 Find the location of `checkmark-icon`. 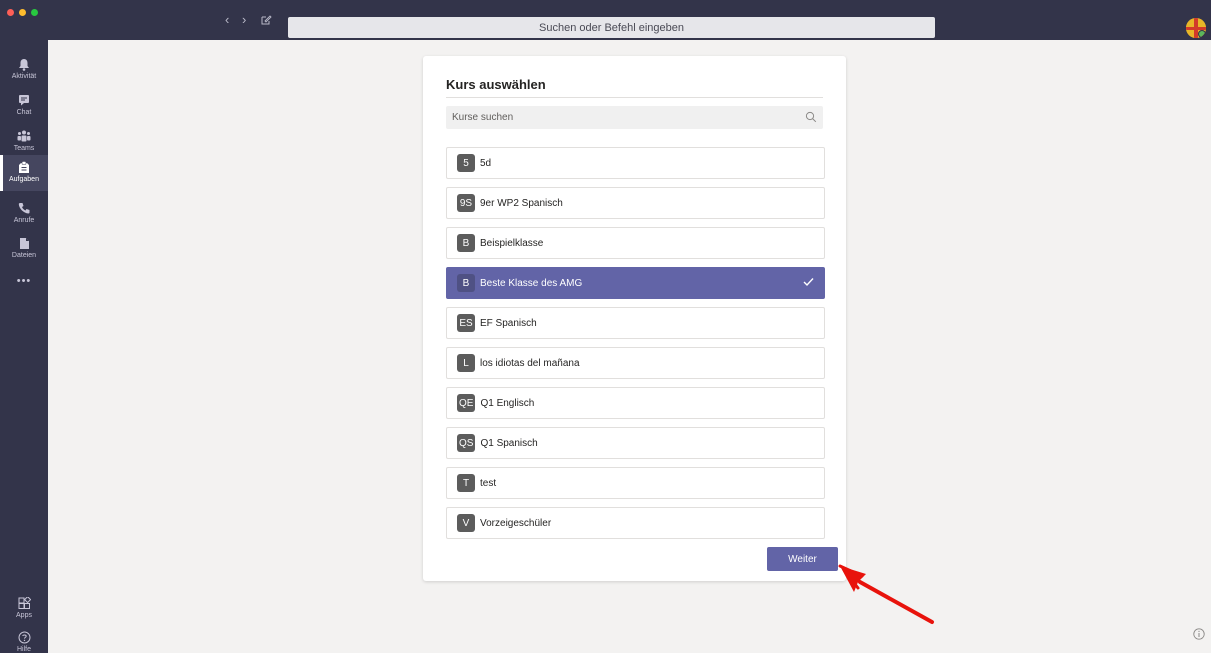

checkmark-icon is located at coordinates (808, 282).